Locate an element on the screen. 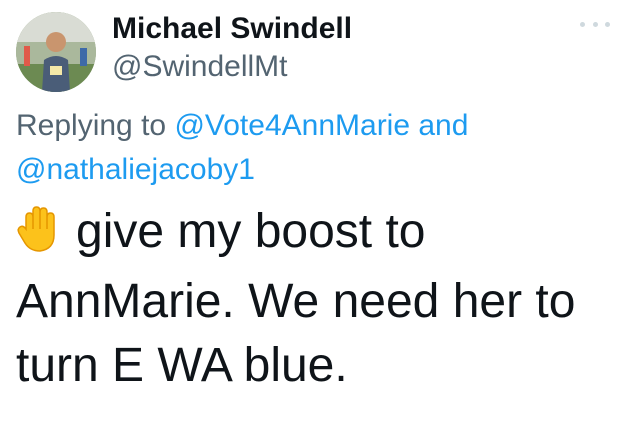 The width and height of the screenshot is (624, 424). profile-photo-icon is located at coordinates (56, 52).